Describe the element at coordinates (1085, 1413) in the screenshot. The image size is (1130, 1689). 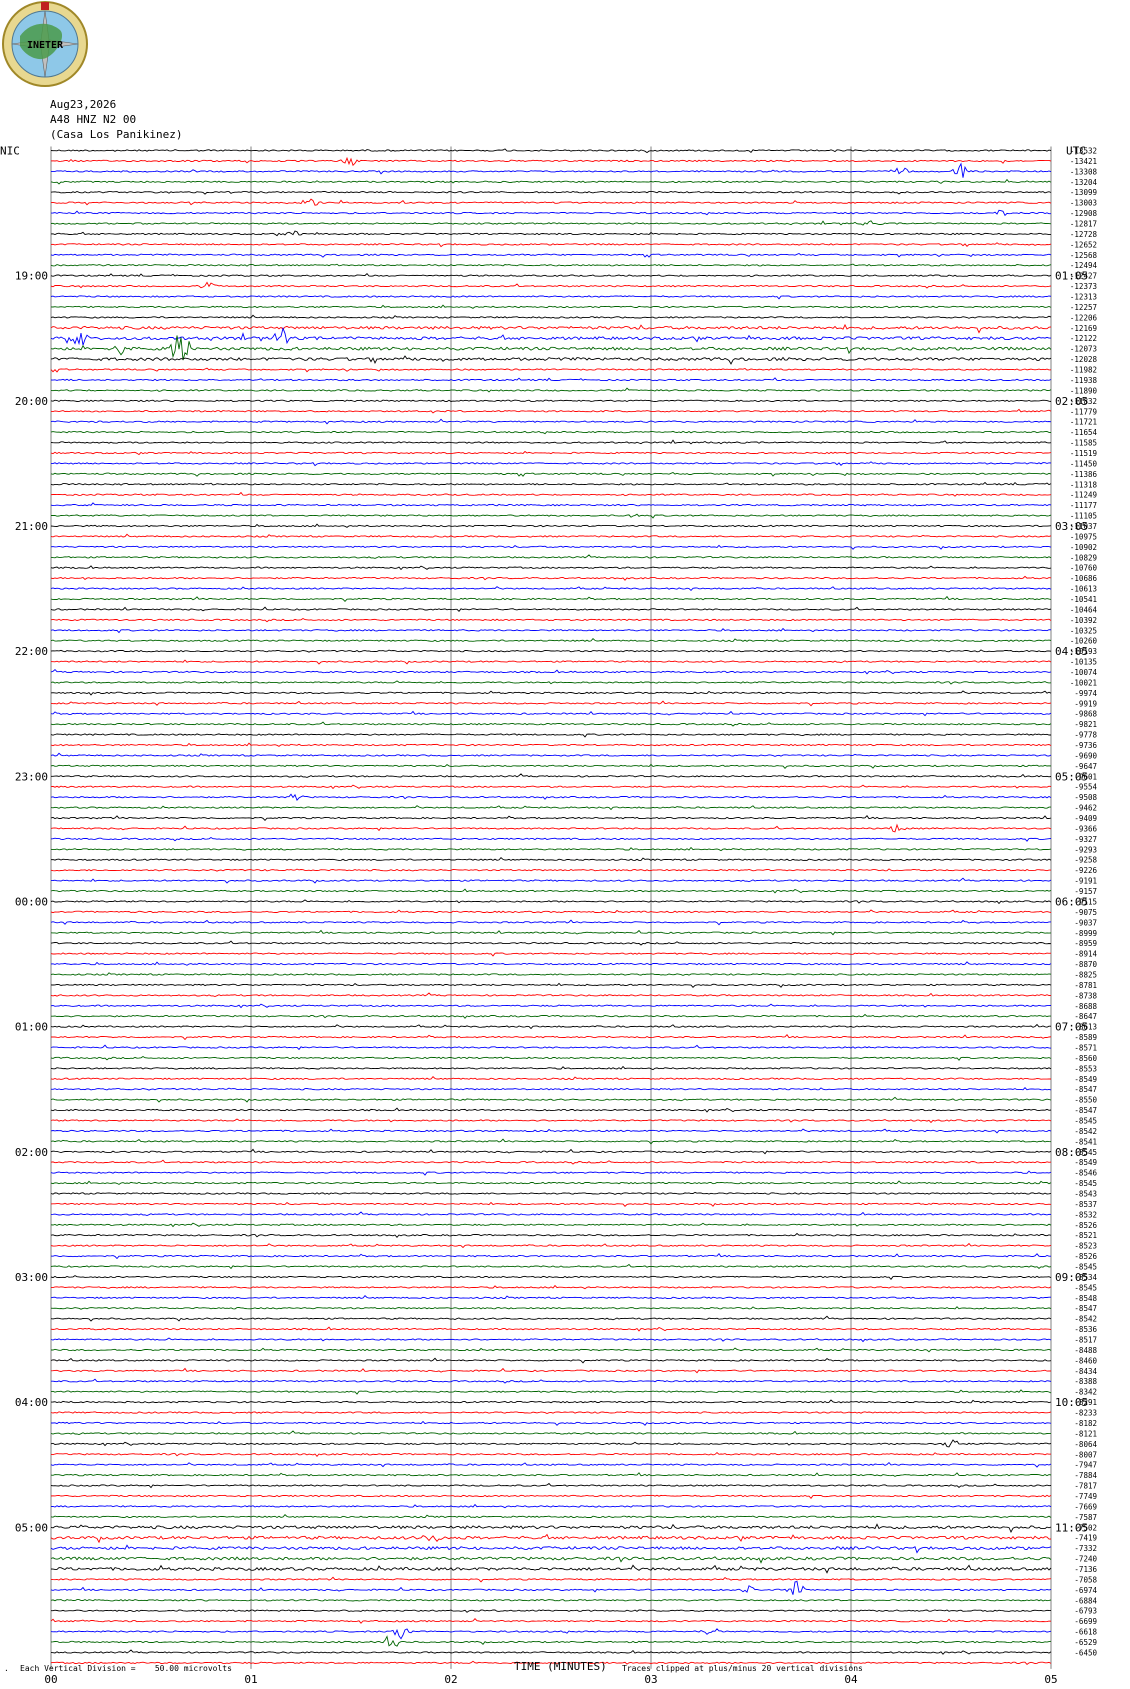
I see `row-count-label: -8233` at that location.